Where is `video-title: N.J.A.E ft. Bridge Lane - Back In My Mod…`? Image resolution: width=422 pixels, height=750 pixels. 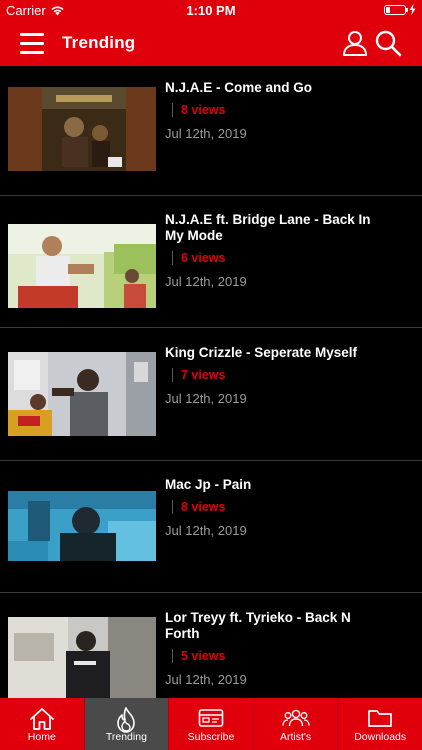
video-title: N.J.A.E ft. Bridge Lane - Back In My Mod… is located at coordinates (268, 227).